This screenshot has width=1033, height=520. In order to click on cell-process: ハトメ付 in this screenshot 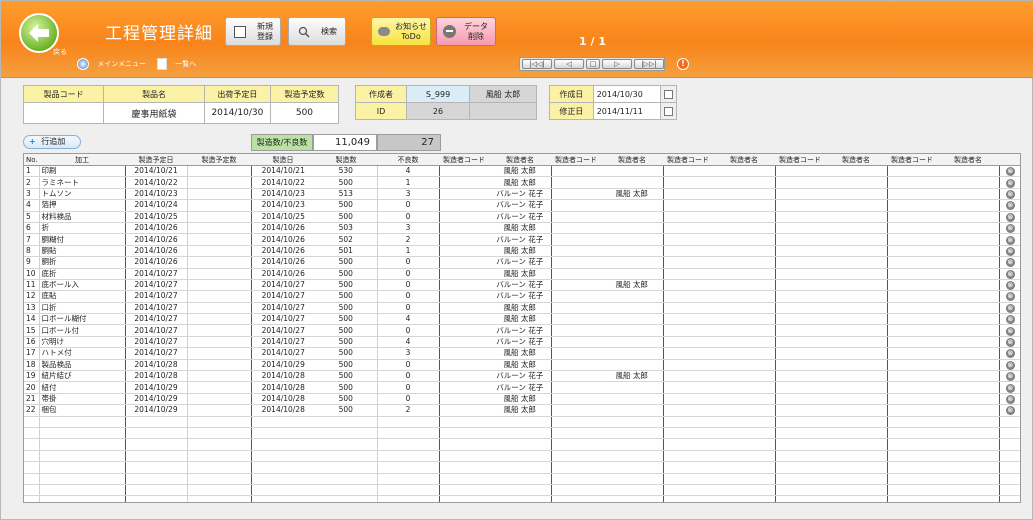, I will do `click(82, 353)`.